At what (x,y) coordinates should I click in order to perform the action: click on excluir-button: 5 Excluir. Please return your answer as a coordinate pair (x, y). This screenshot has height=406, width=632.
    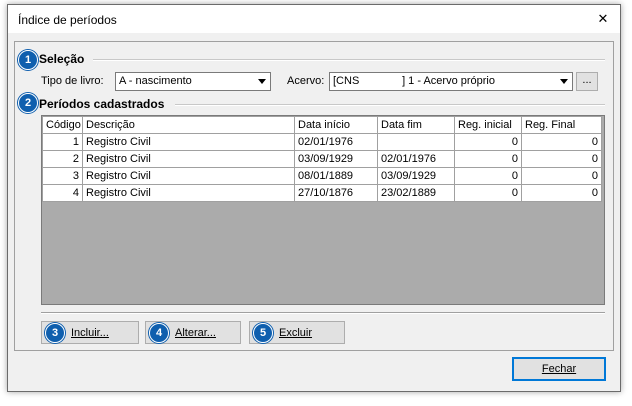
    Looking at the image, I should click on (297, 332).